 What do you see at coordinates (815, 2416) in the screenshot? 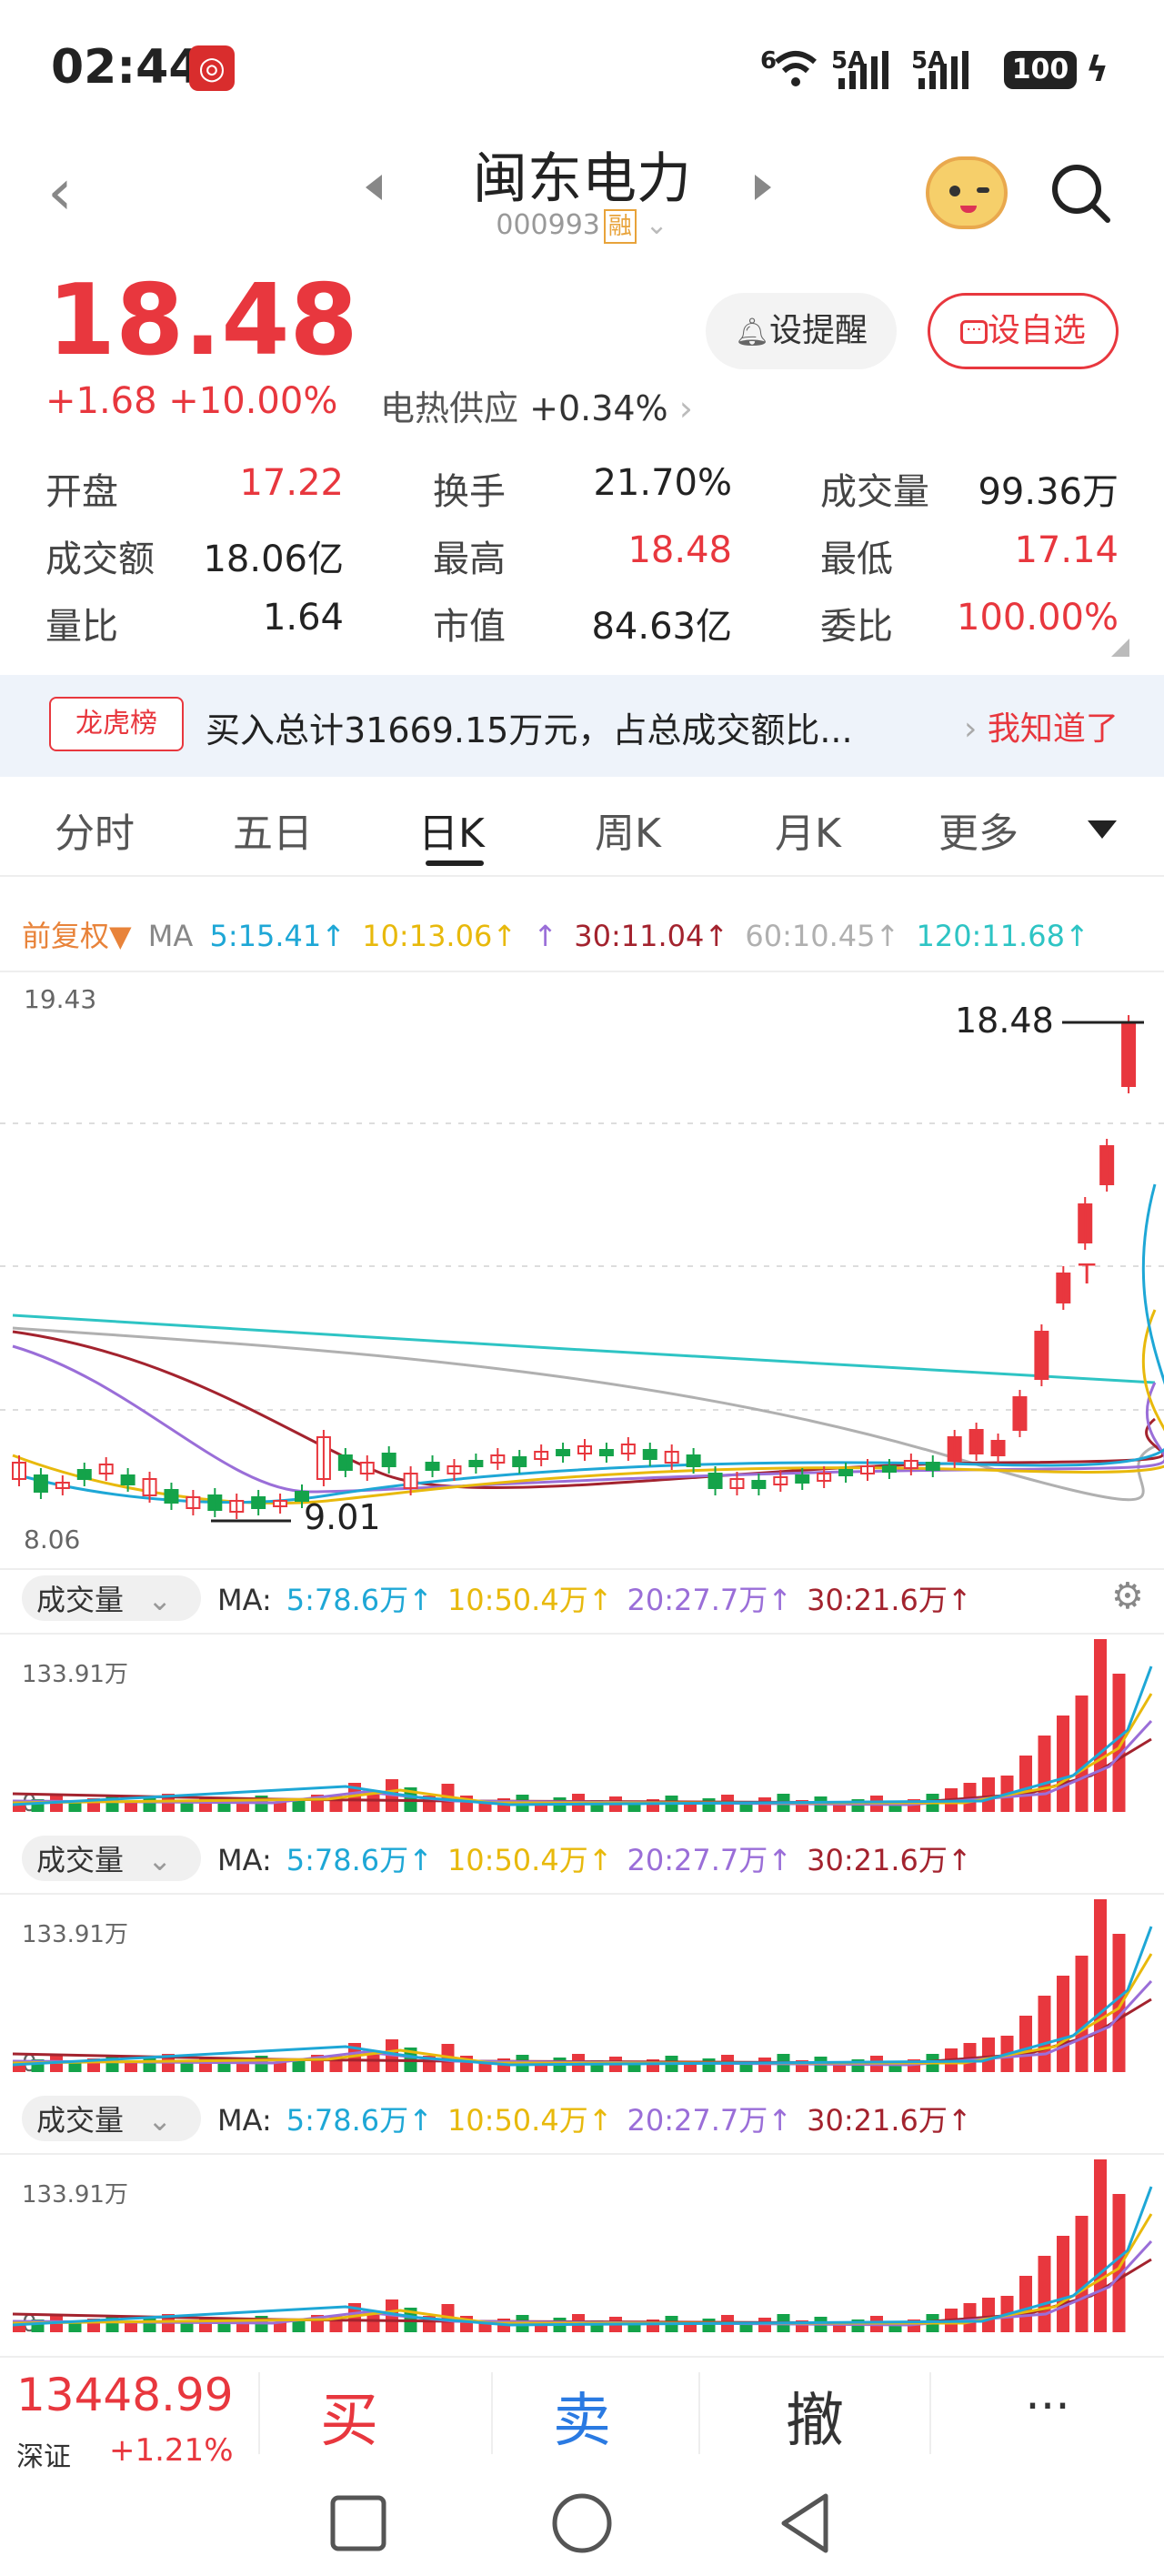
I see `cancel-order-button: 撤` at bounding box center [815, 2416].